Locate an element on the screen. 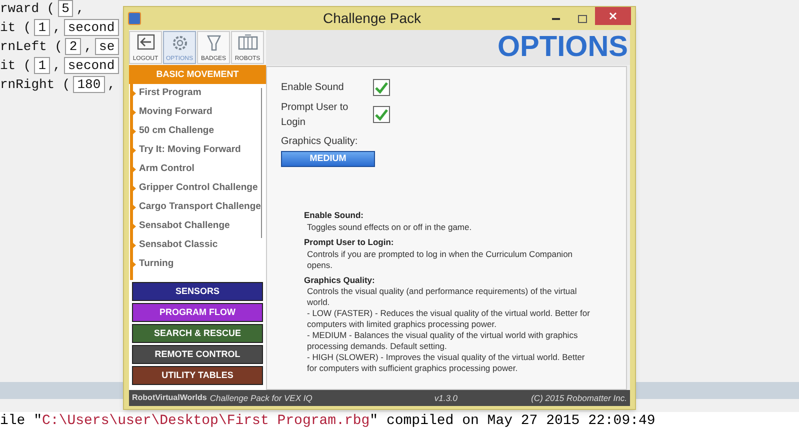  category-button: UTILITY TABLES is located at coordinates (197, 375).